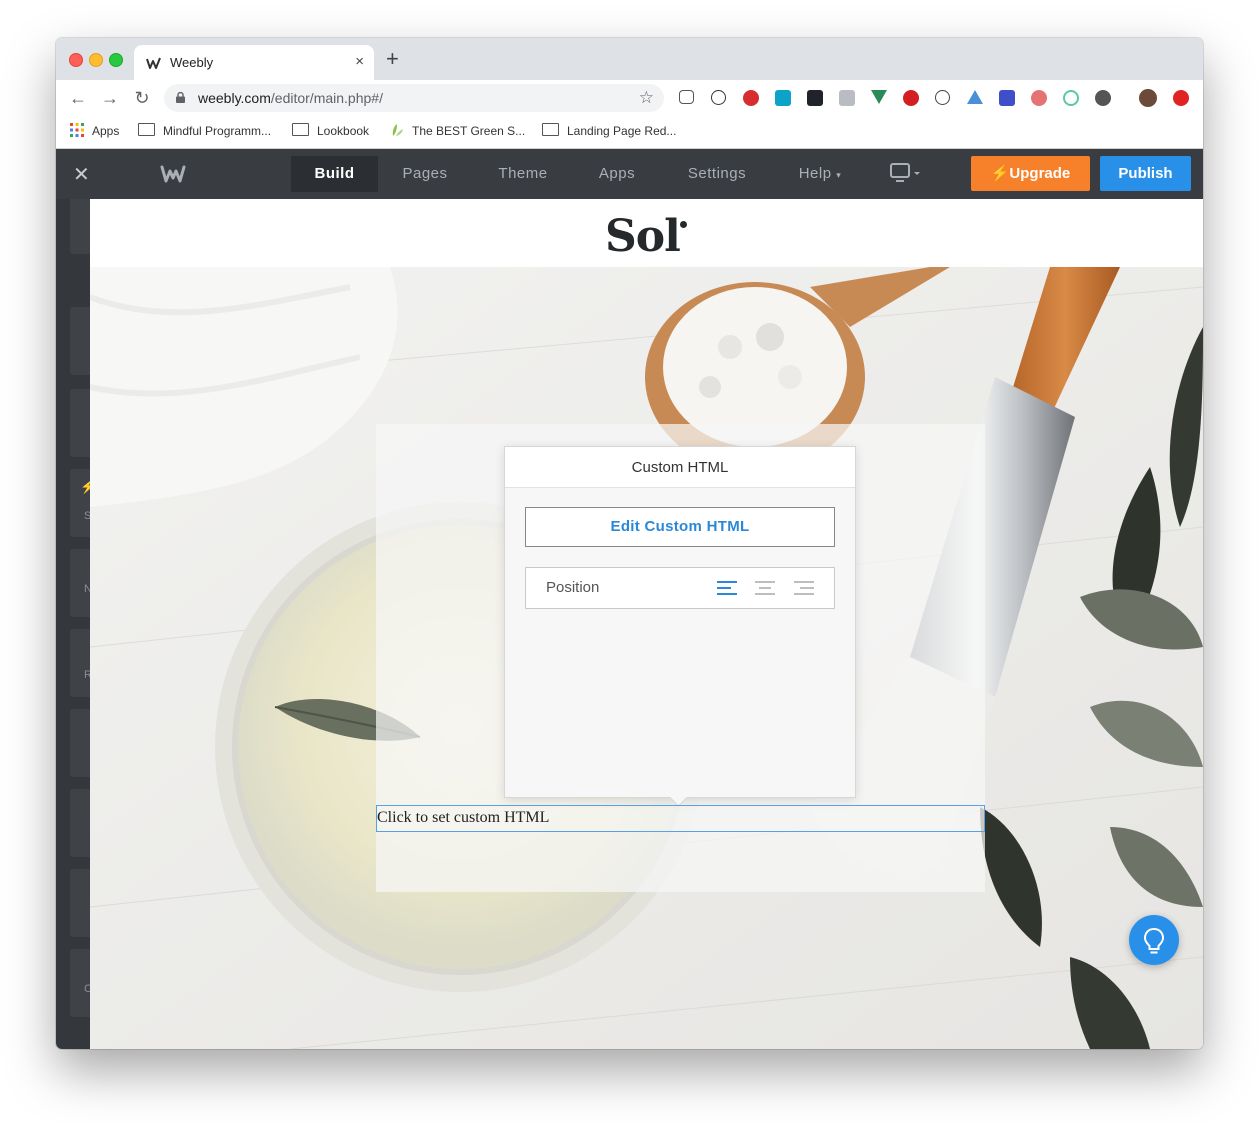 This screenshot has width=1259, height=1123. I want to click on weebly-favicon-icon, so click(153, 63).